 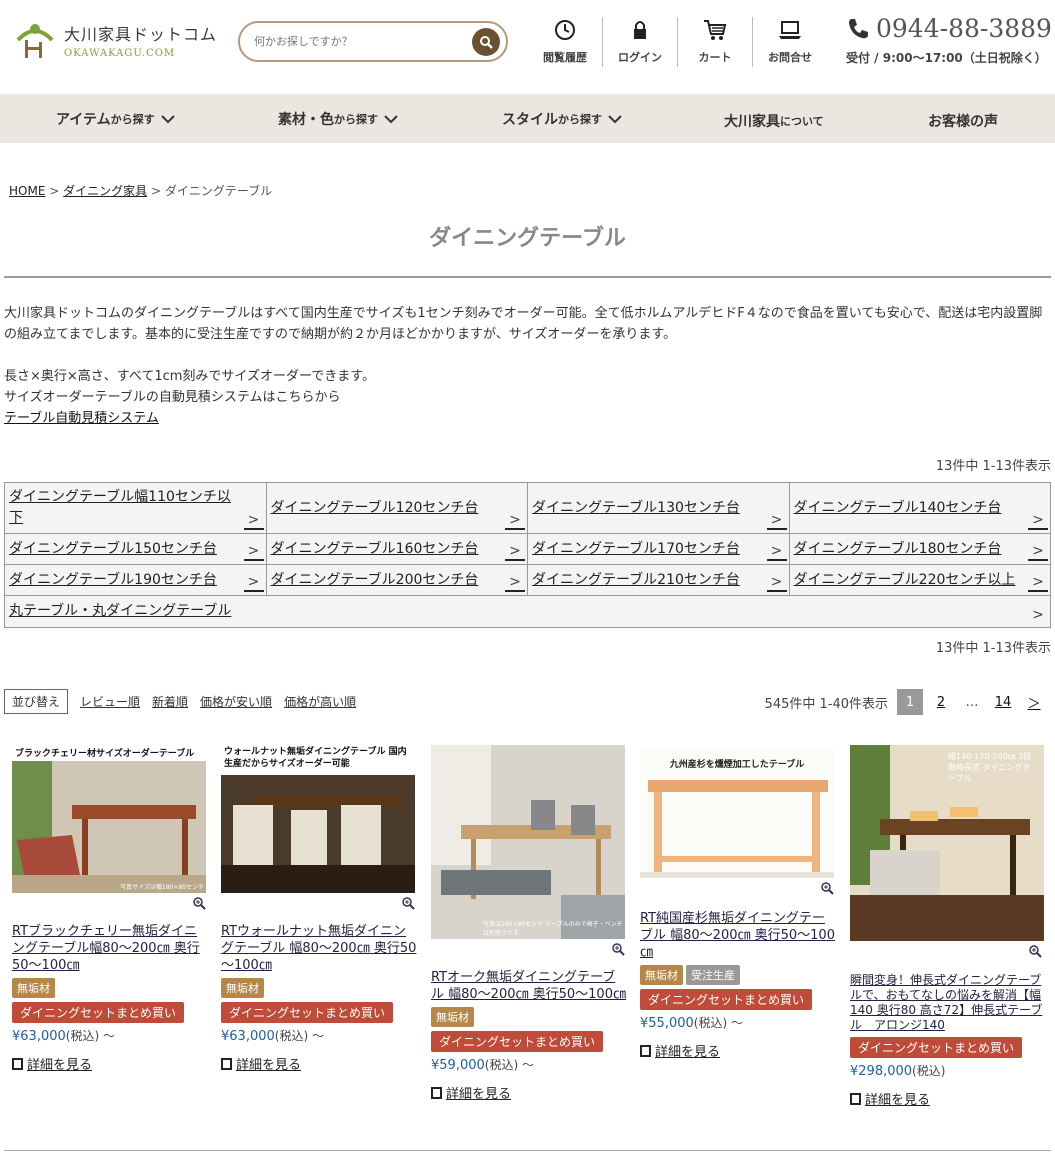 I want to click on nav-item-about: 大川家具 について, so click(x=774, y=120).